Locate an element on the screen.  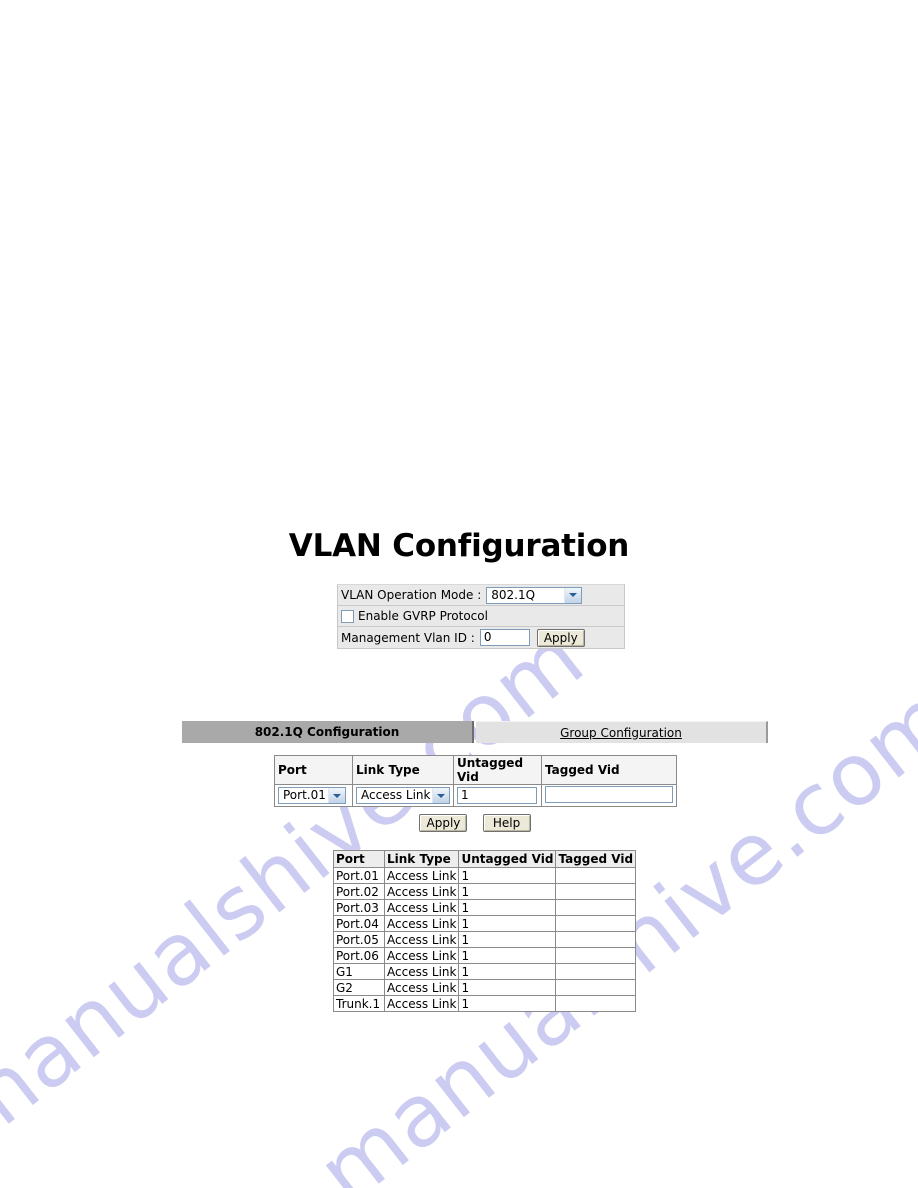
entry-form-input-row: Port.01 Access Link 1 is located at coordinates (475, 795).